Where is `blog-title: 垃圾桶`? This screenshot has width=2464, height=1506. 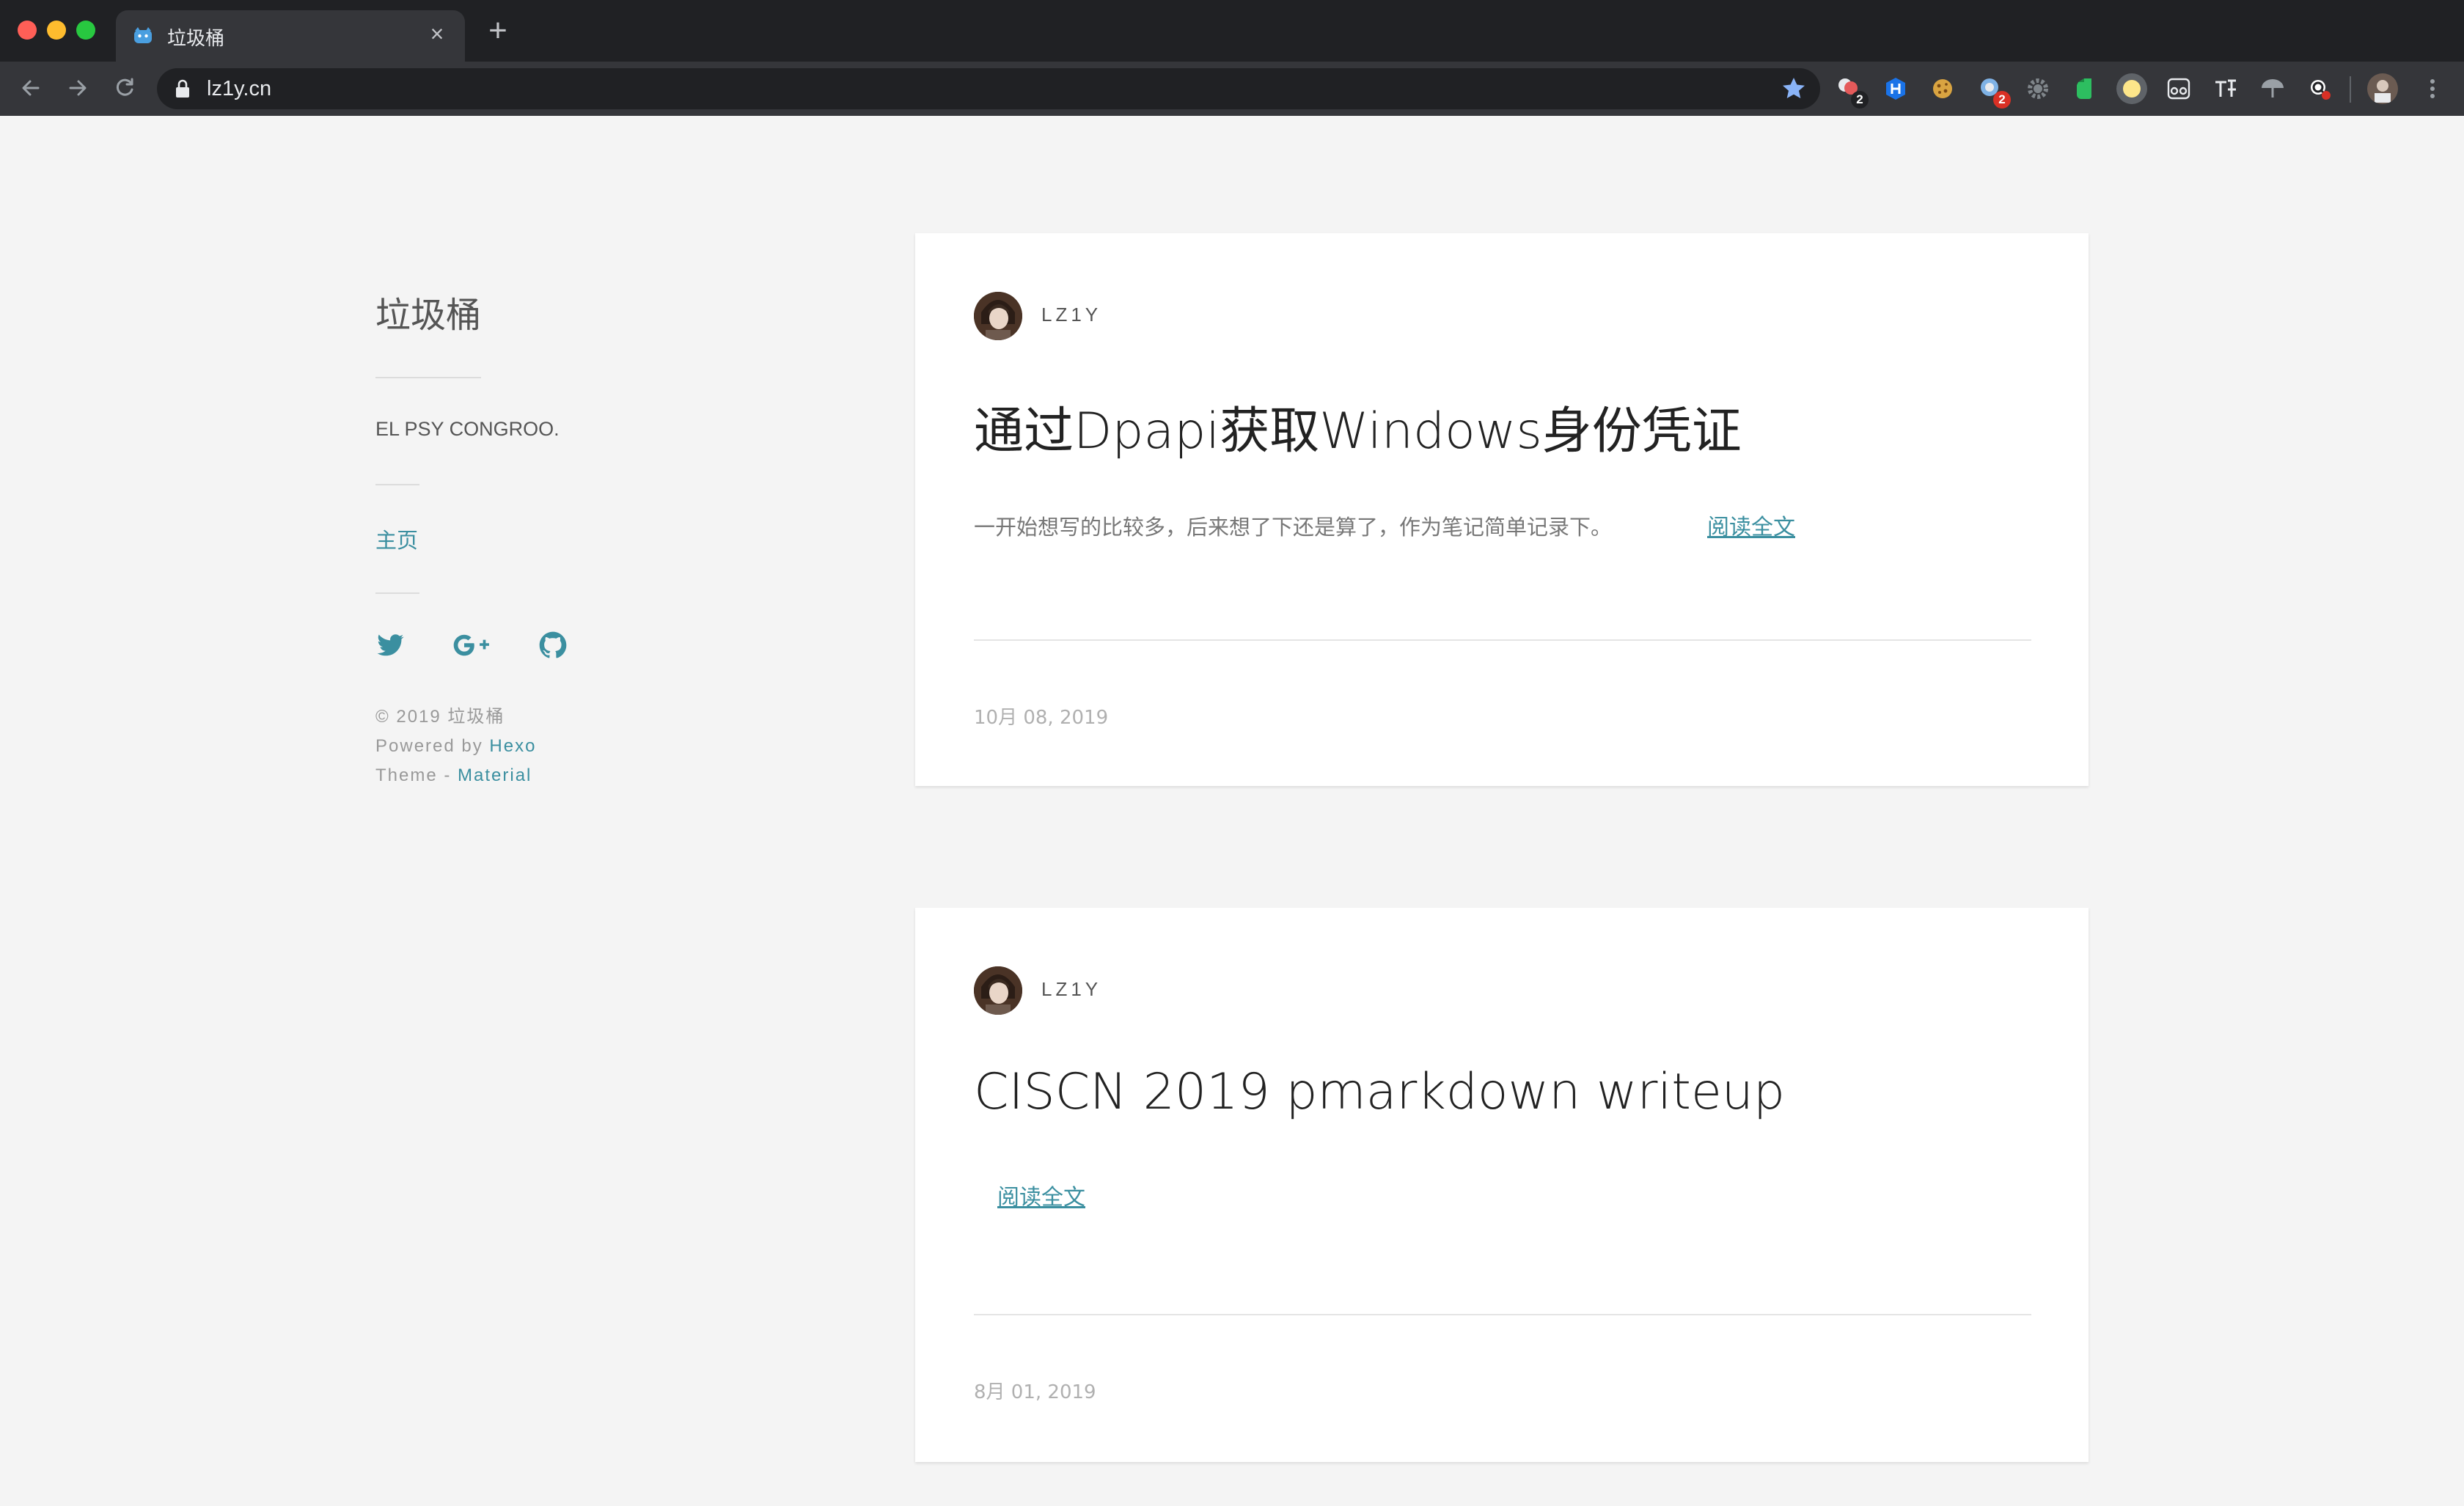 blog-title: 垃圾桶 is located at coordinates (428, 311).